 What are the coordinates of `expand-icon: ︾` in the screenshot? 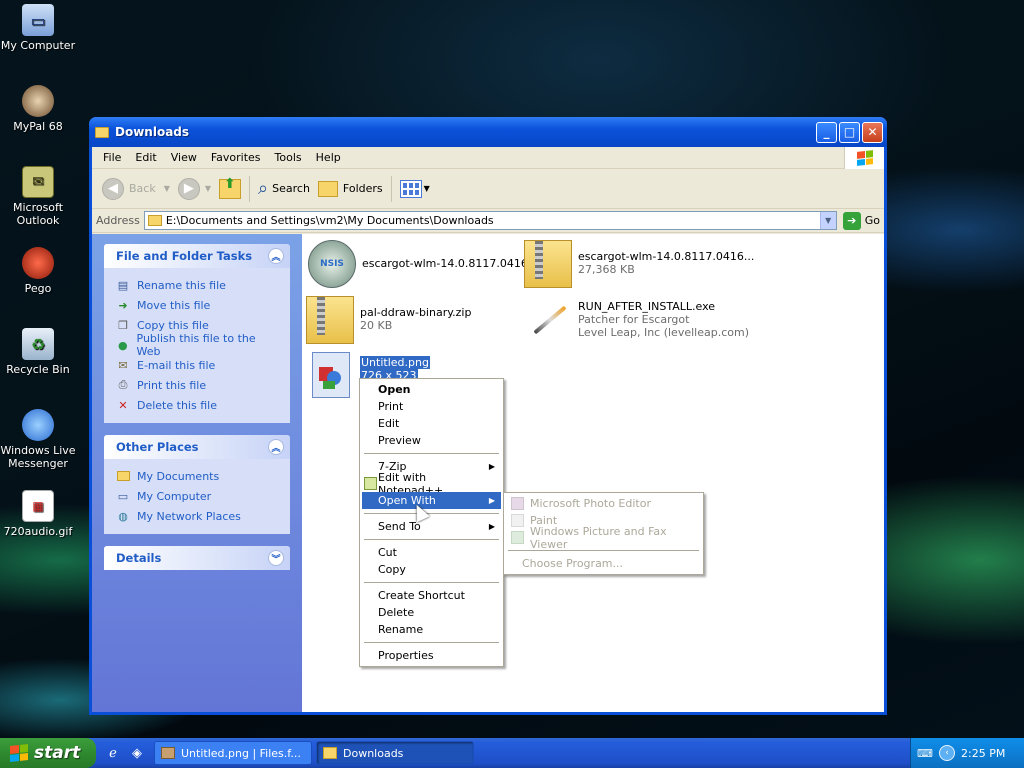 It's located at (276, 558).